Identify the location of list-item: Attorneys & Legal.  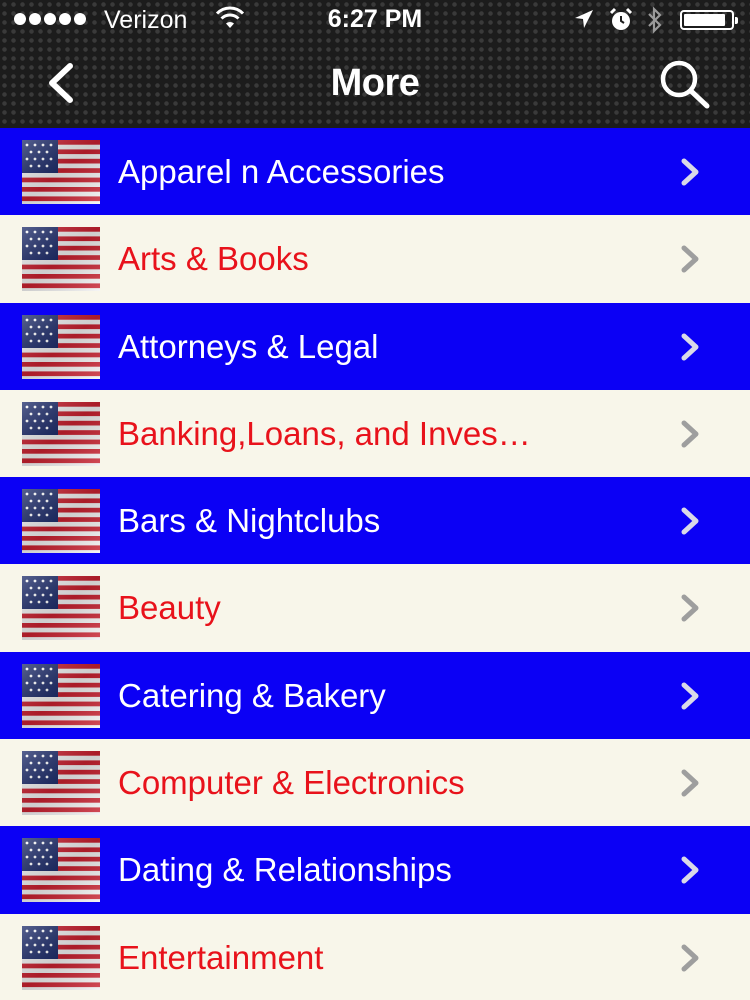
(375, 346).